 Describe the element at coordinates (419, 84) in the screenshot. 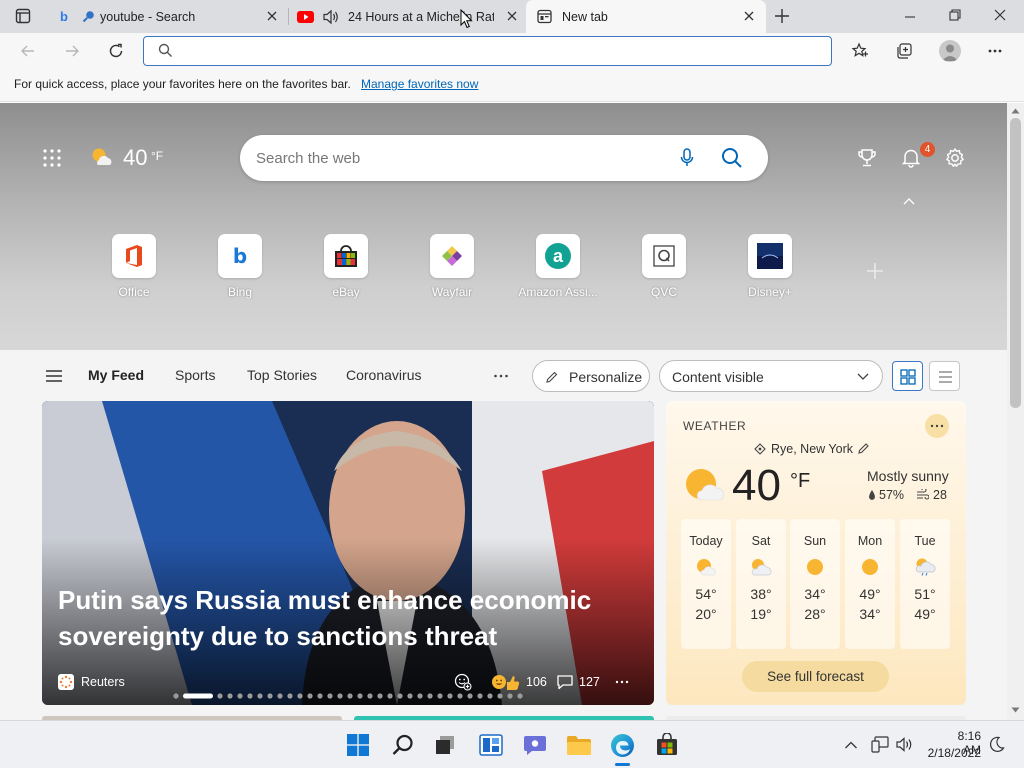

I see `manage-favorites-link: Manage favorites now` at that location.